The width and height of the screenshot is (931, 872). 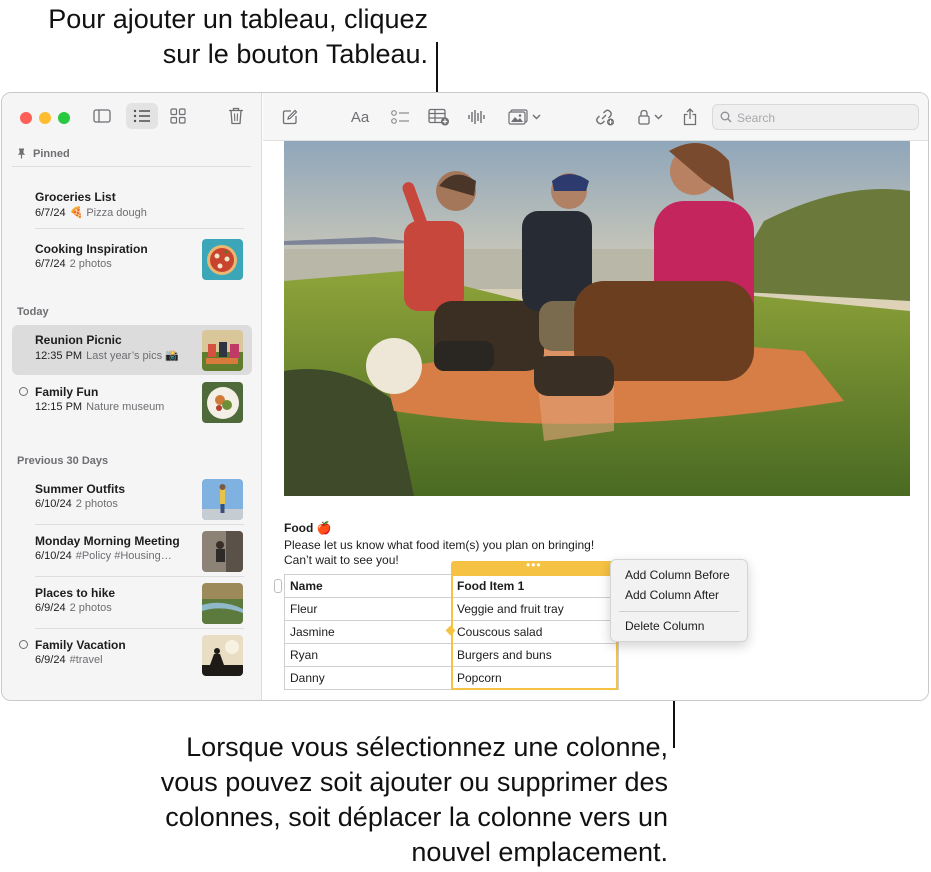 What do you see at coordinates (75, 593) in the screenshot?
I see `note-title: Places to hike` at bounding box center [75, 593].